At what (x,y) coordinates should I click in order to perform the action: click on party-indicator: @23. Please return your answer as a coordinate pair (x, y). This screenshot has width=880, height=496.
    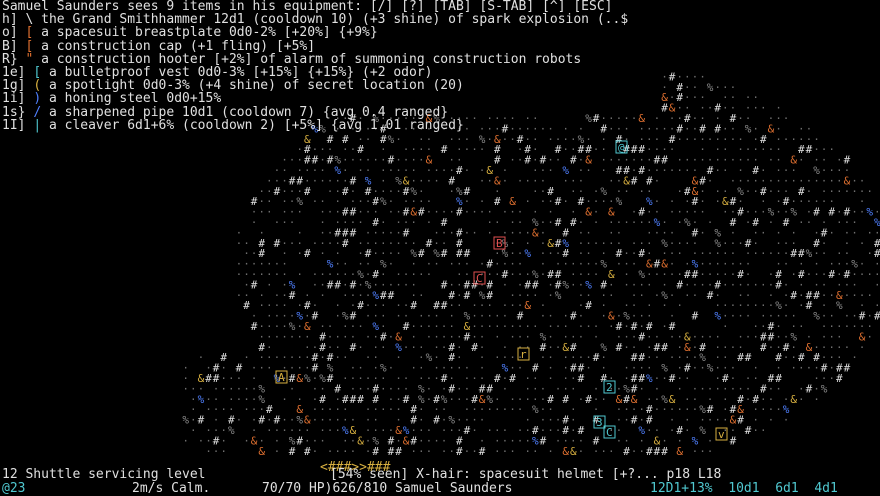
    Looking at the image, I should click on (13, 488).